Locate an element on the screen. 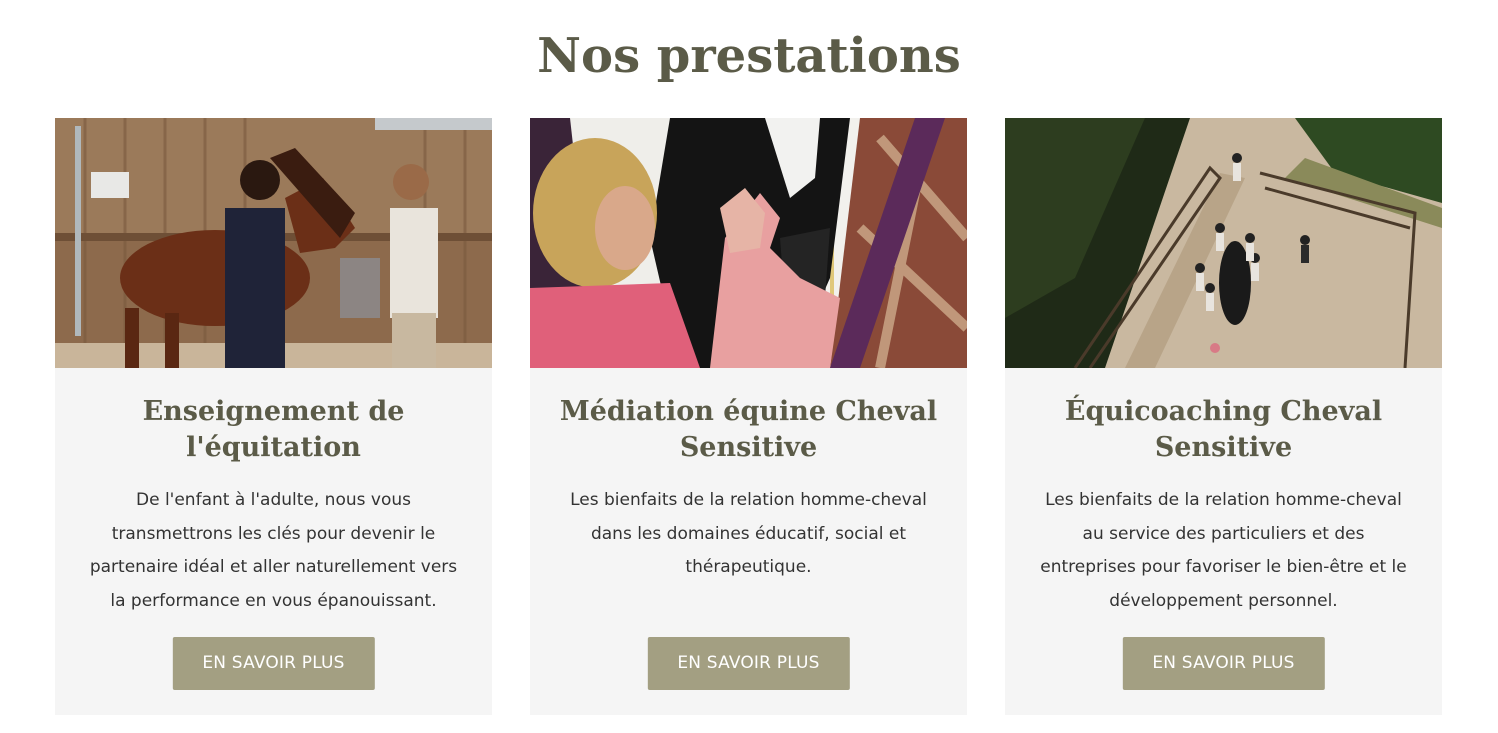  card-image-equine-mediation is located at coordinates (748, 243).